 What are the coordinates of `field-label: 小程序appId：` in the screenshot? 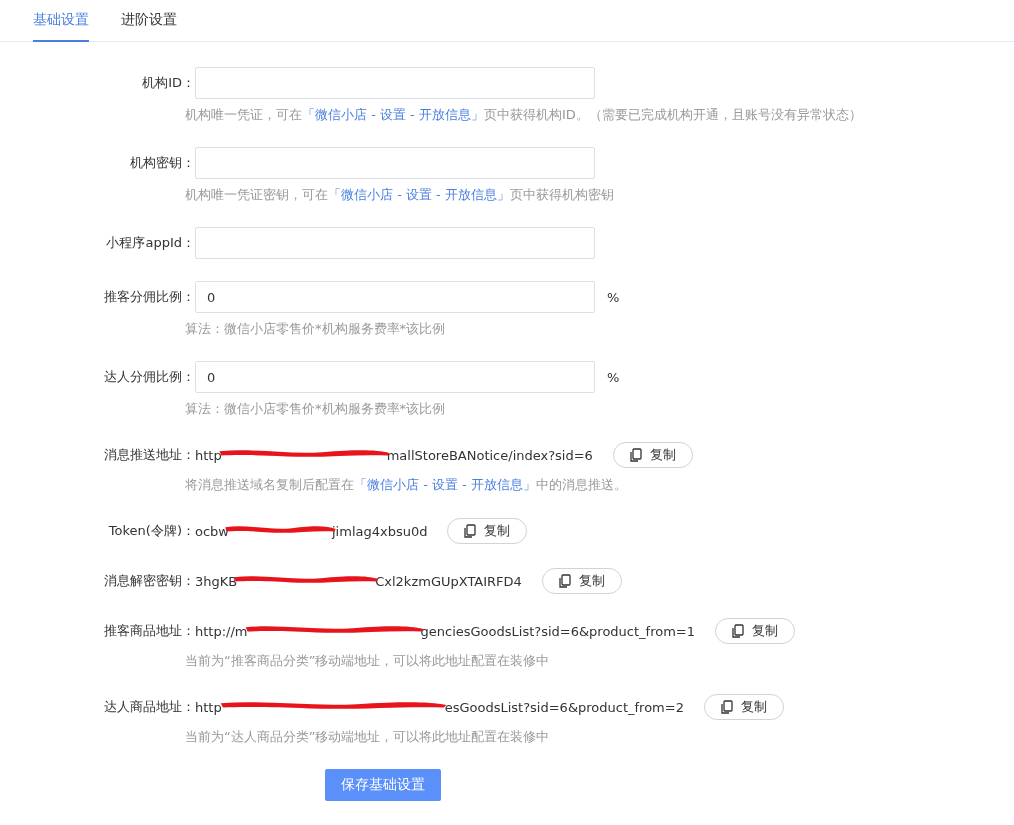 It's located at (150, 243).